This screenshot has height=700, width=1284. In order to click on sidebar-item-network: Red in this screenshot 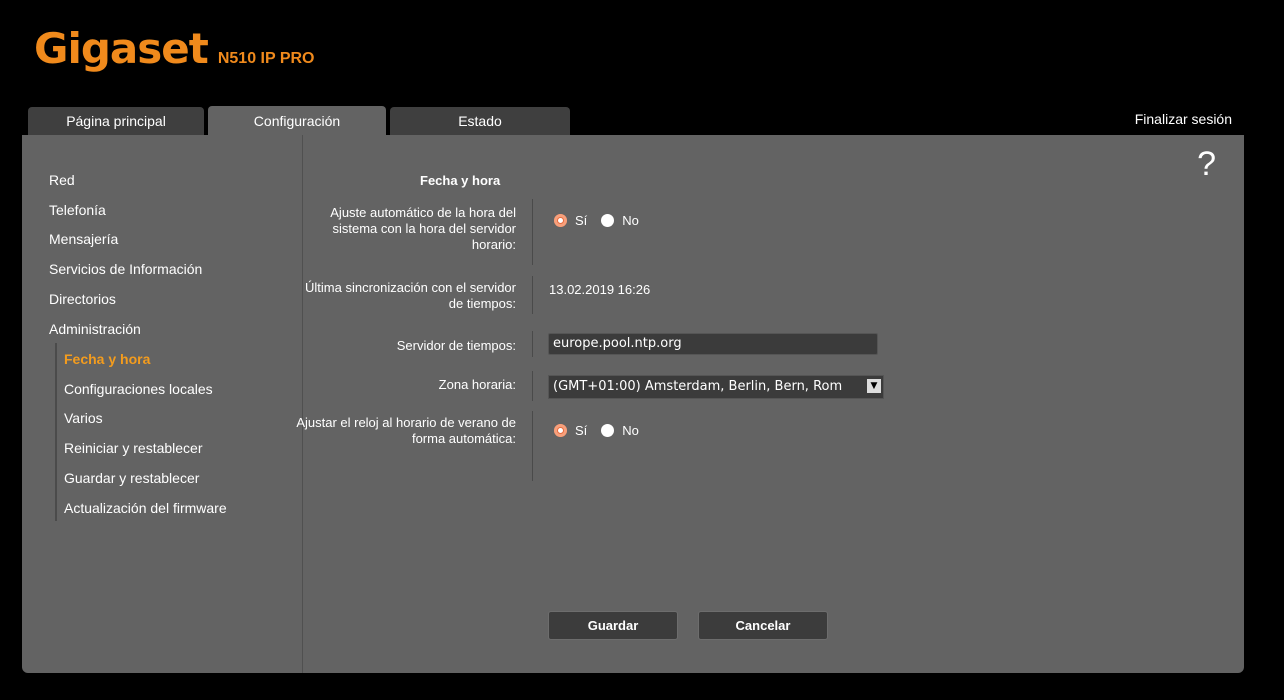, I will do `click(62, 180)`.